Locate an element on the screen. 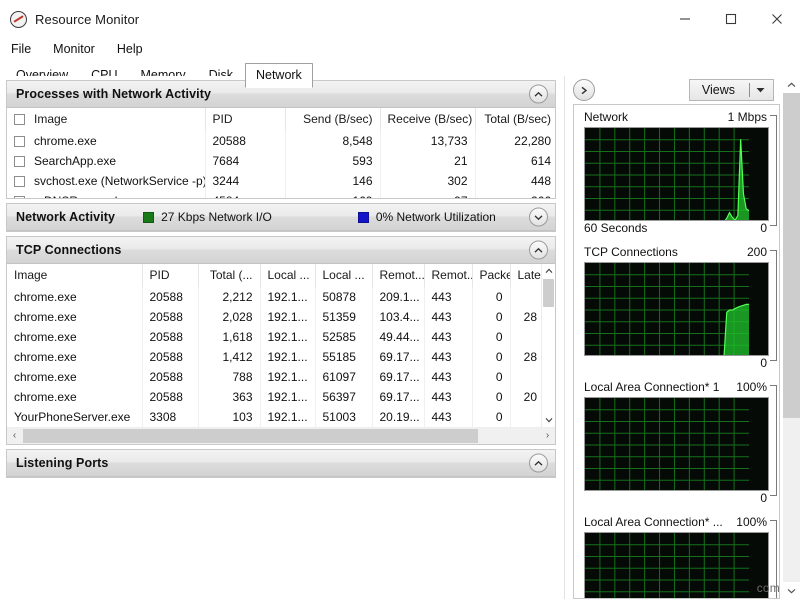 The height and width of the screenshot is (599, 800). process-total-cell: 448 is located at coordinates (540, 181).